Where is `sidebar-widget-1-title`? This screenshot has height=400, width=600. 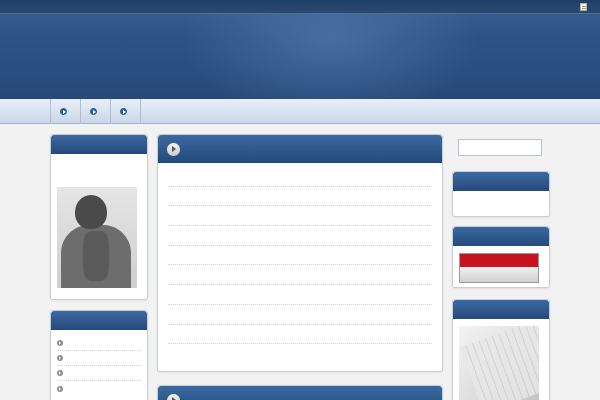 sidebar-widget-1-title is located at coordinates (501, 181).